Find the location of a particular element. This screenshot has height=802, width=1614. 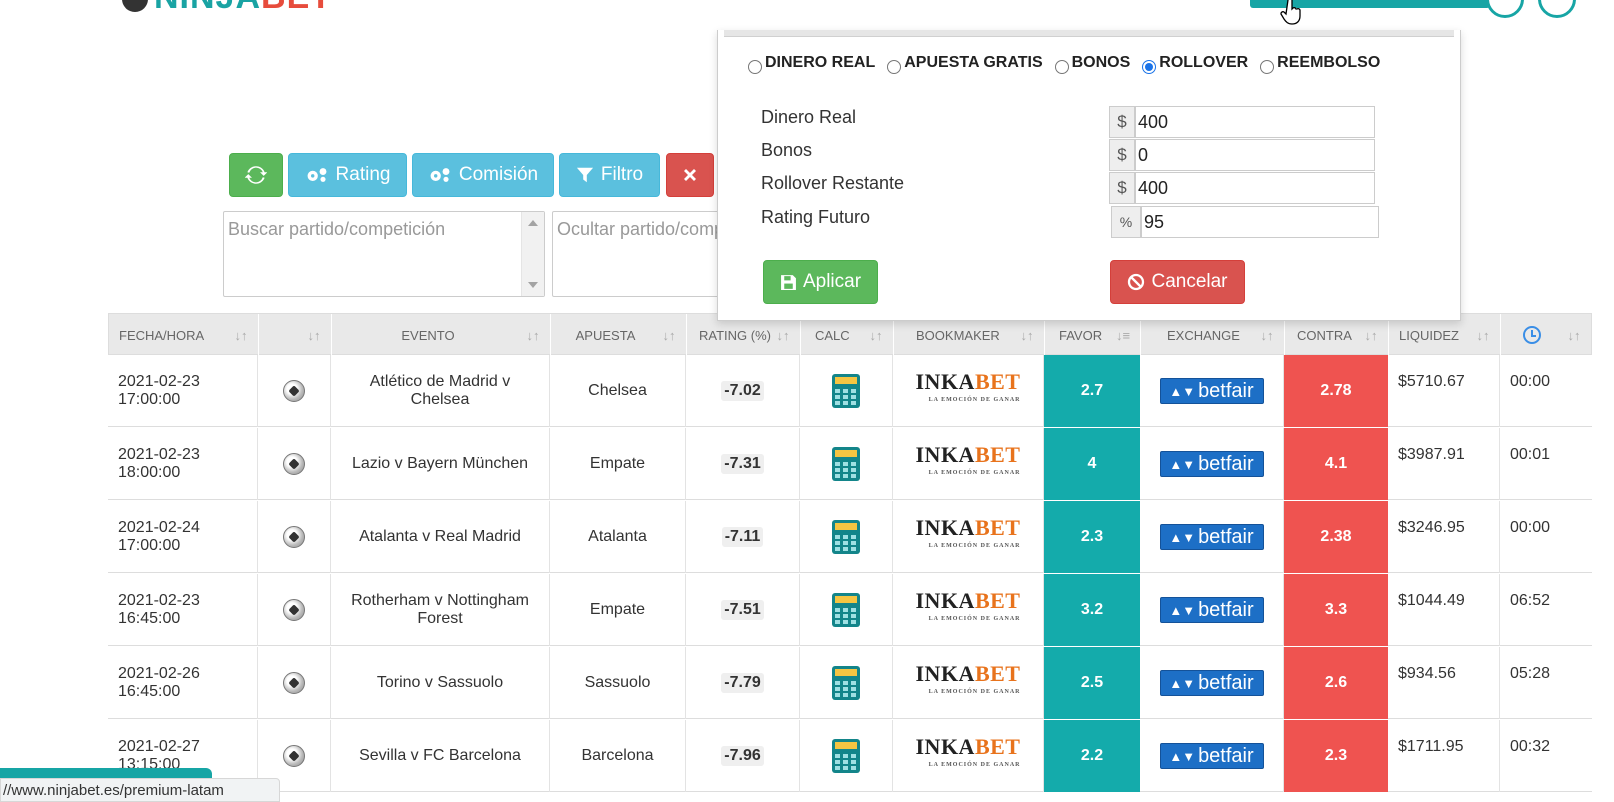

col-rating-label: RATING (%) is located at coordinates (735, 335).